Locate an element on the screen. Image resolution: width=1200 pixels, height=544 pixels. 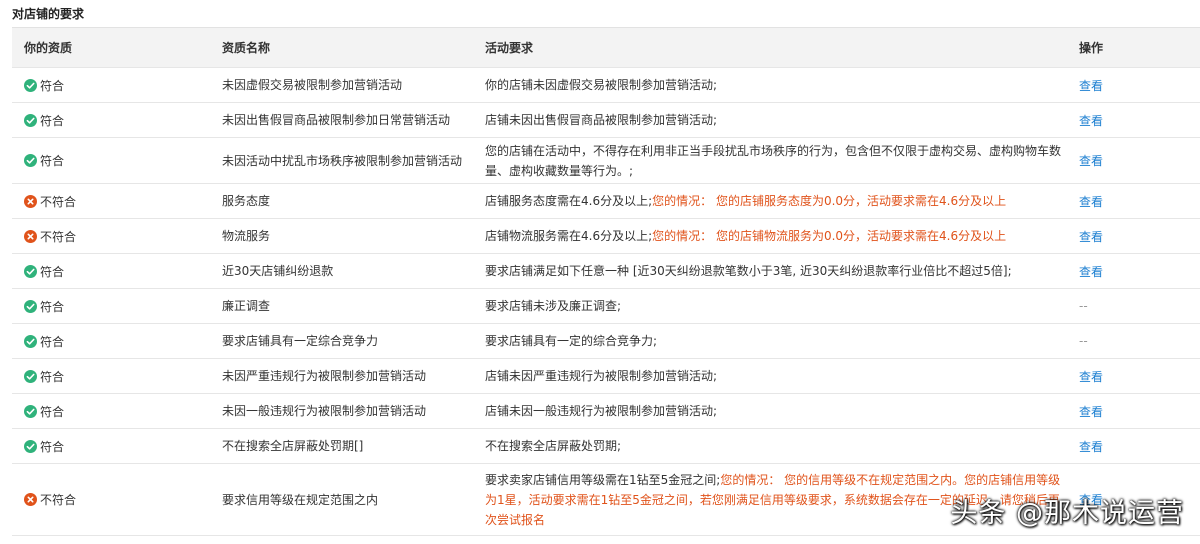
qualification-name: 物流服务 is located at coordinates (353, 236).